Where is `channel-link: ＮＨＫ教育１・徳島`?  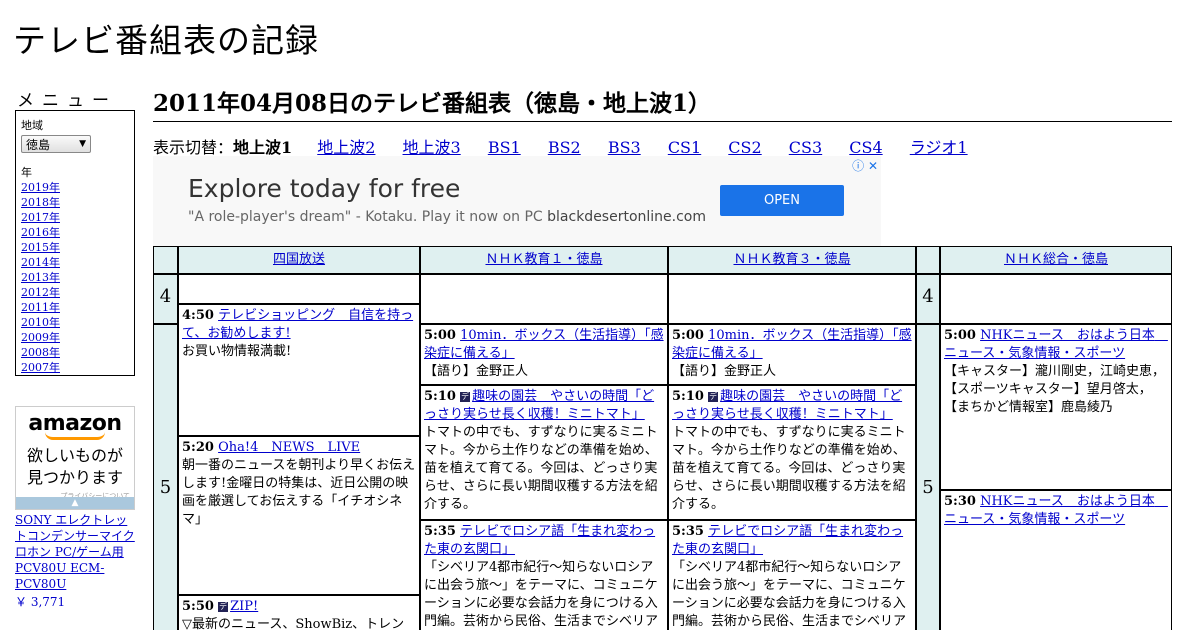
channel-link: ＮＨＫ教育１・徳島 is located at coordinates (543, 259).